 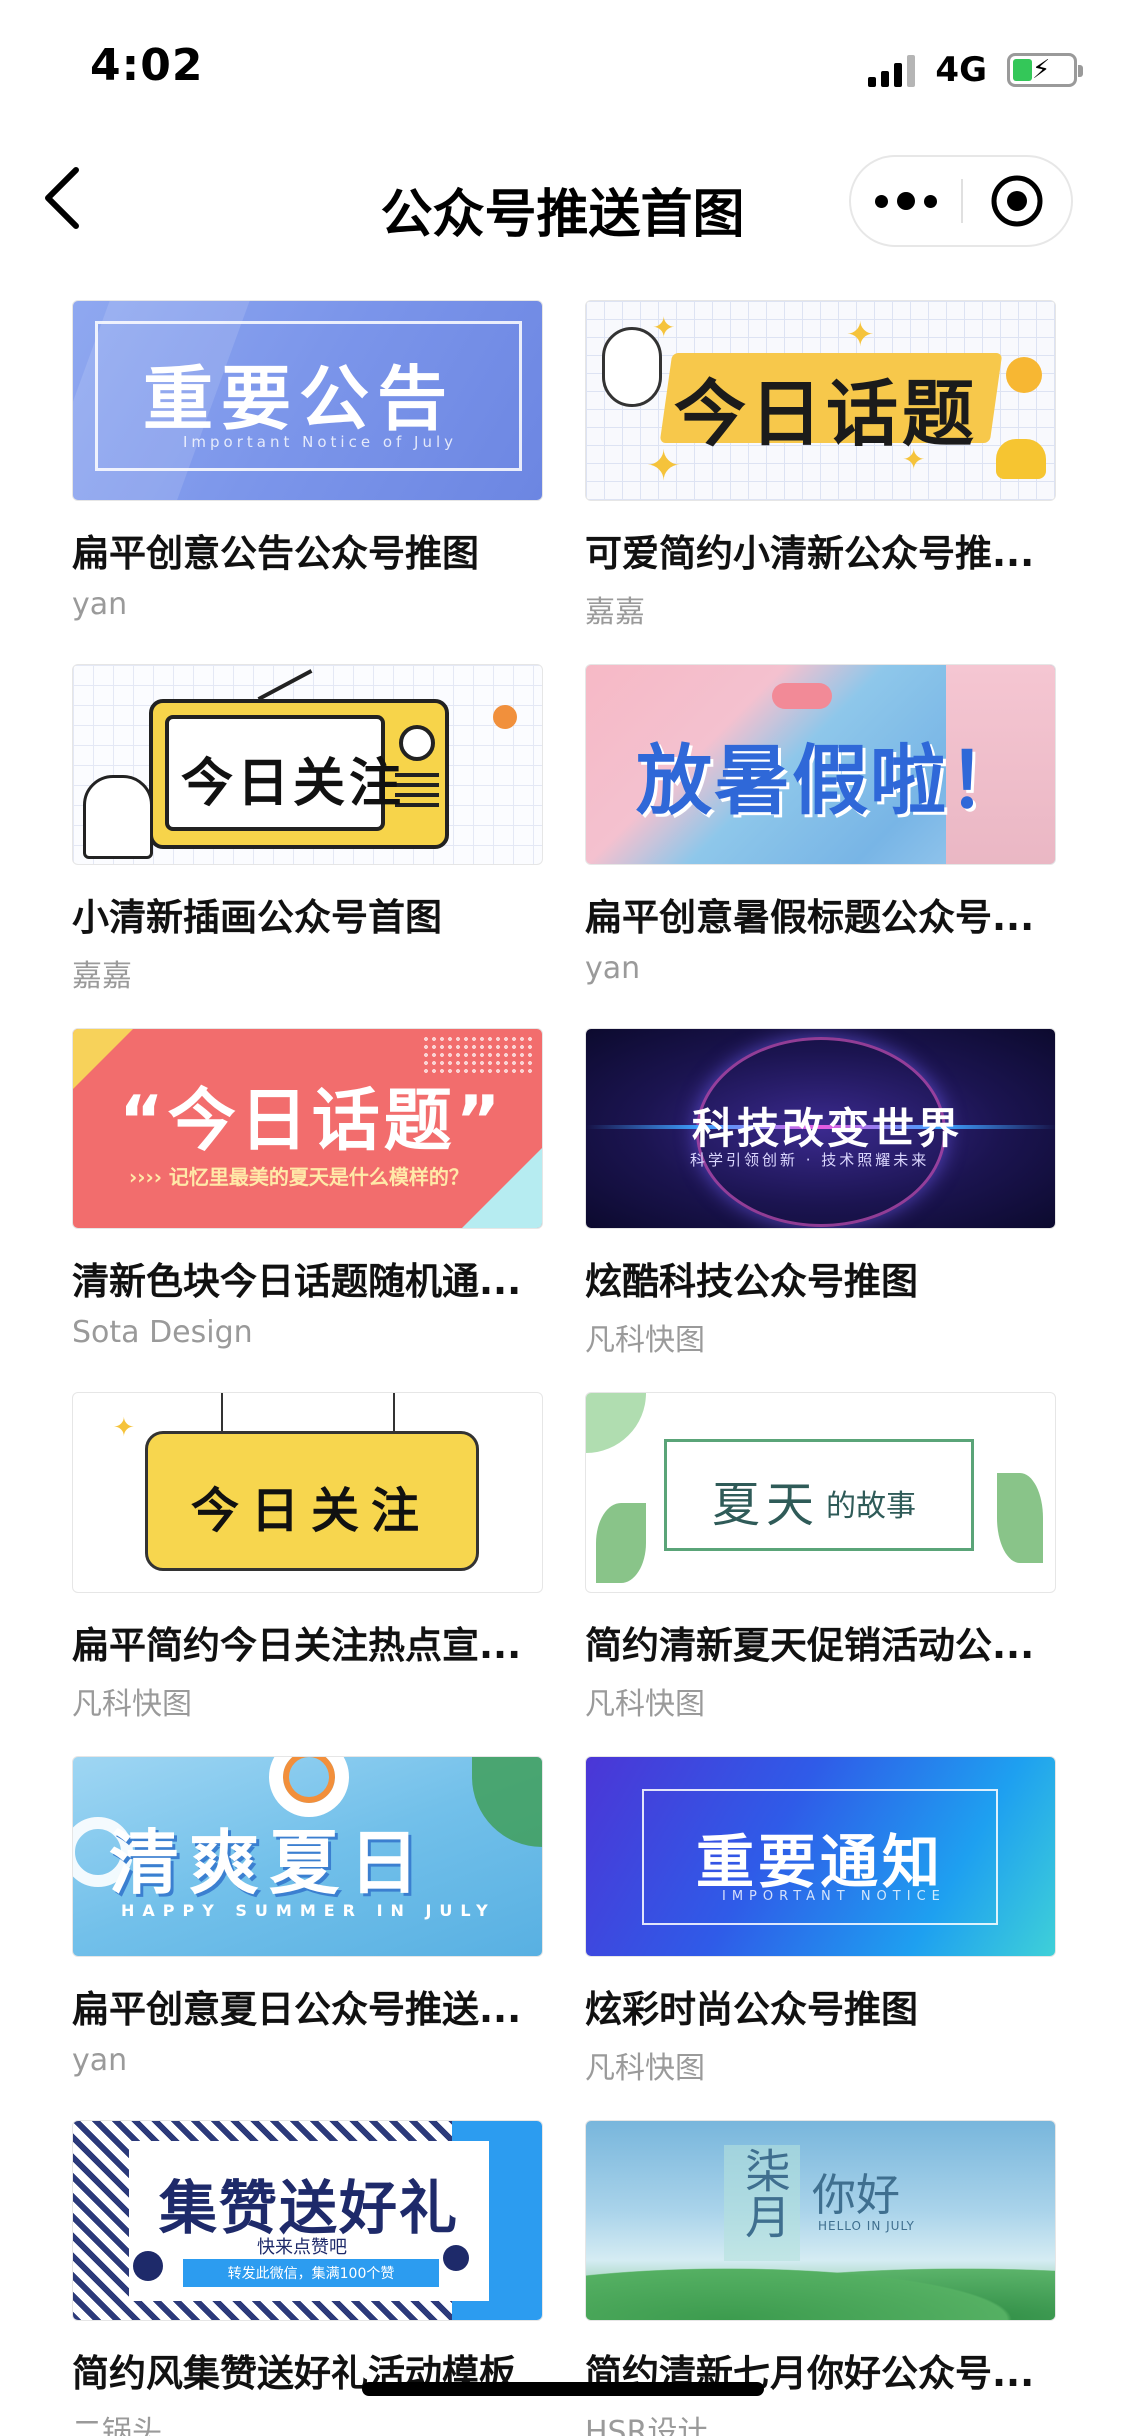 I want to click on template-card: 放暑假啦！ 扁平创意暑假标题公众号... yan, so click(x=820, y=846).